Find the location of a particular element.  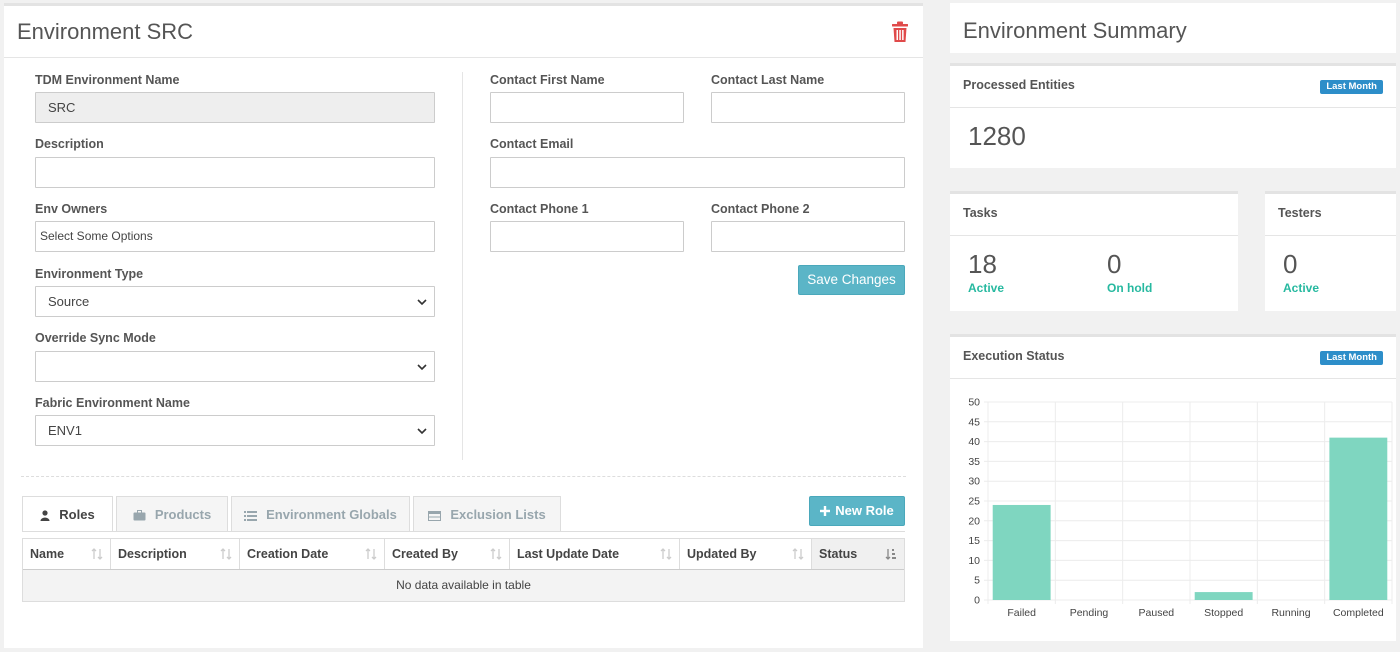

fabric-env-label: Fabric Environment Name is located at coordinates (112, 403).